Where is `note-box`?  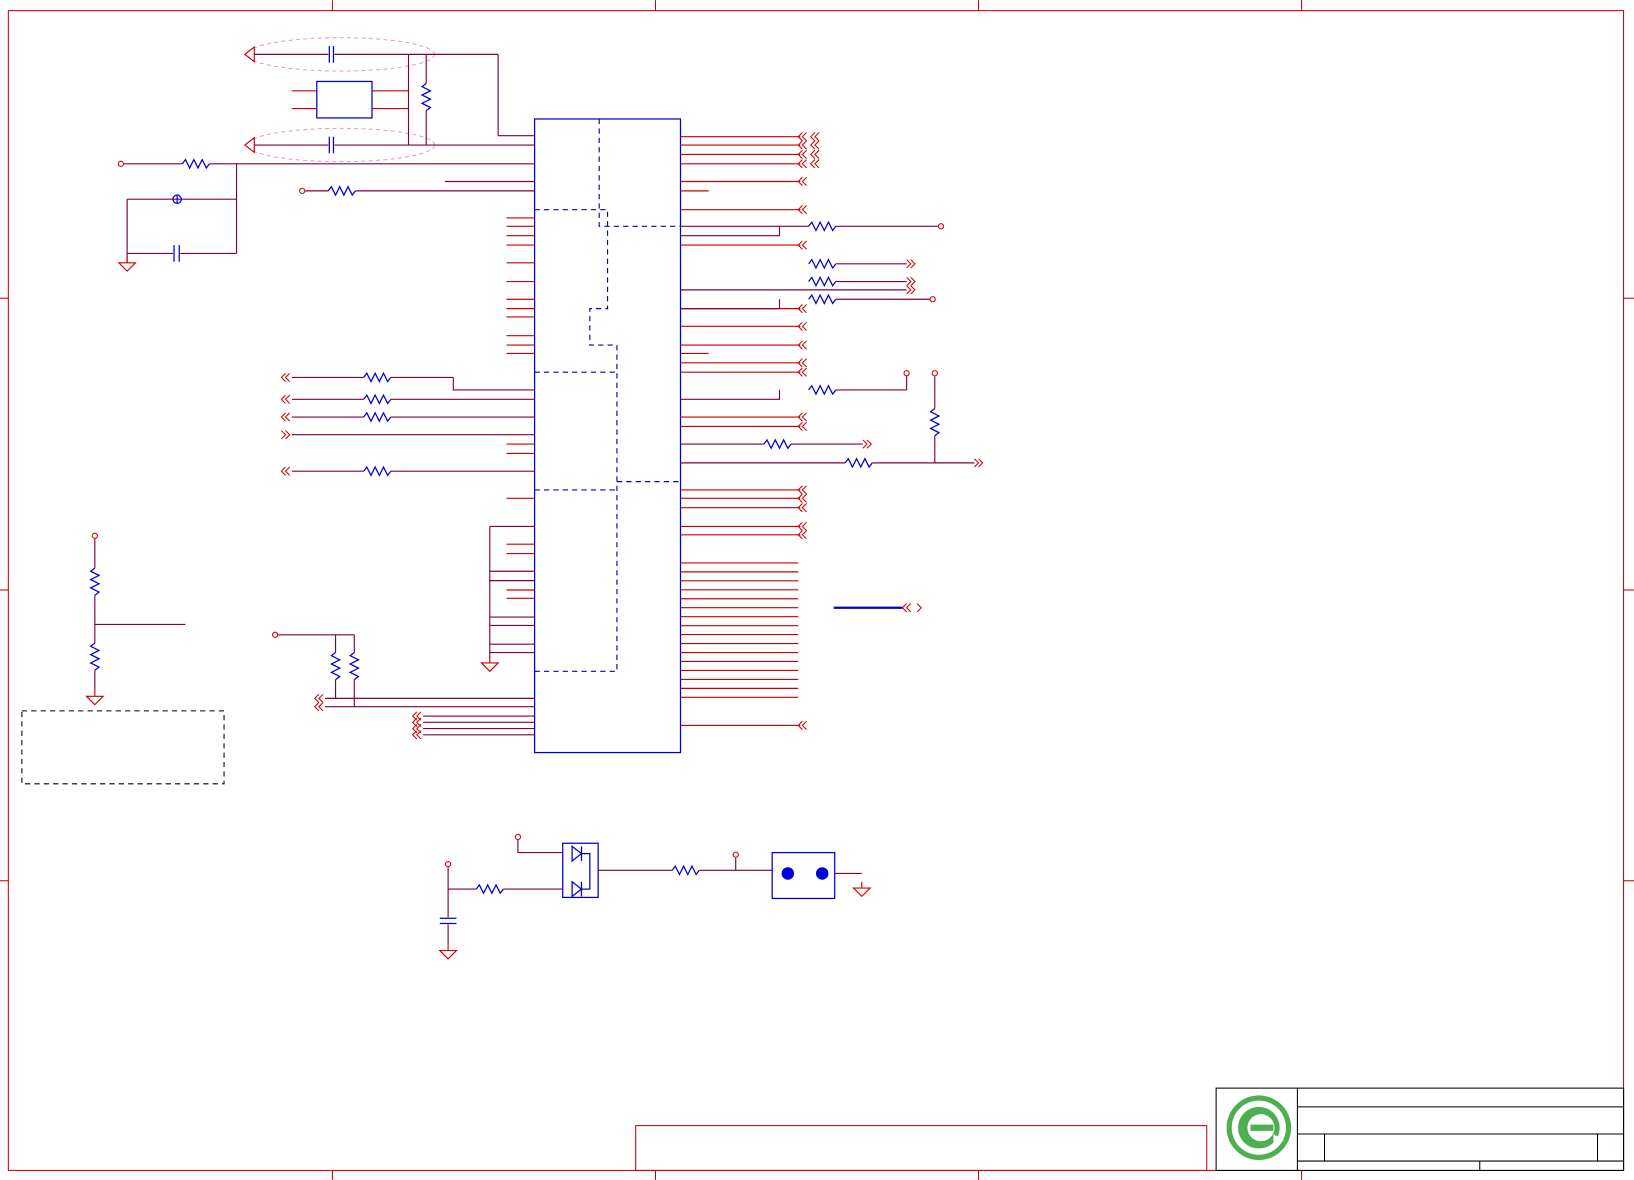 note-box is located at coordinates (123, 747).